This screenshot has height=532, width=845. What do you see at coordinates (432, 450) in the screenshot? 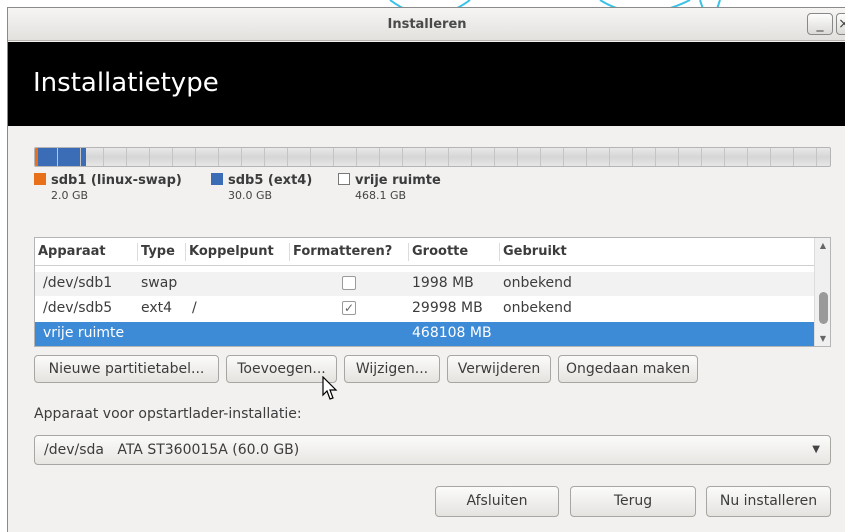
I see `bootloader-device-select: /dev/sda ATA ST360015A (60.0 GB) ▼` at bounding box center [432, 450].